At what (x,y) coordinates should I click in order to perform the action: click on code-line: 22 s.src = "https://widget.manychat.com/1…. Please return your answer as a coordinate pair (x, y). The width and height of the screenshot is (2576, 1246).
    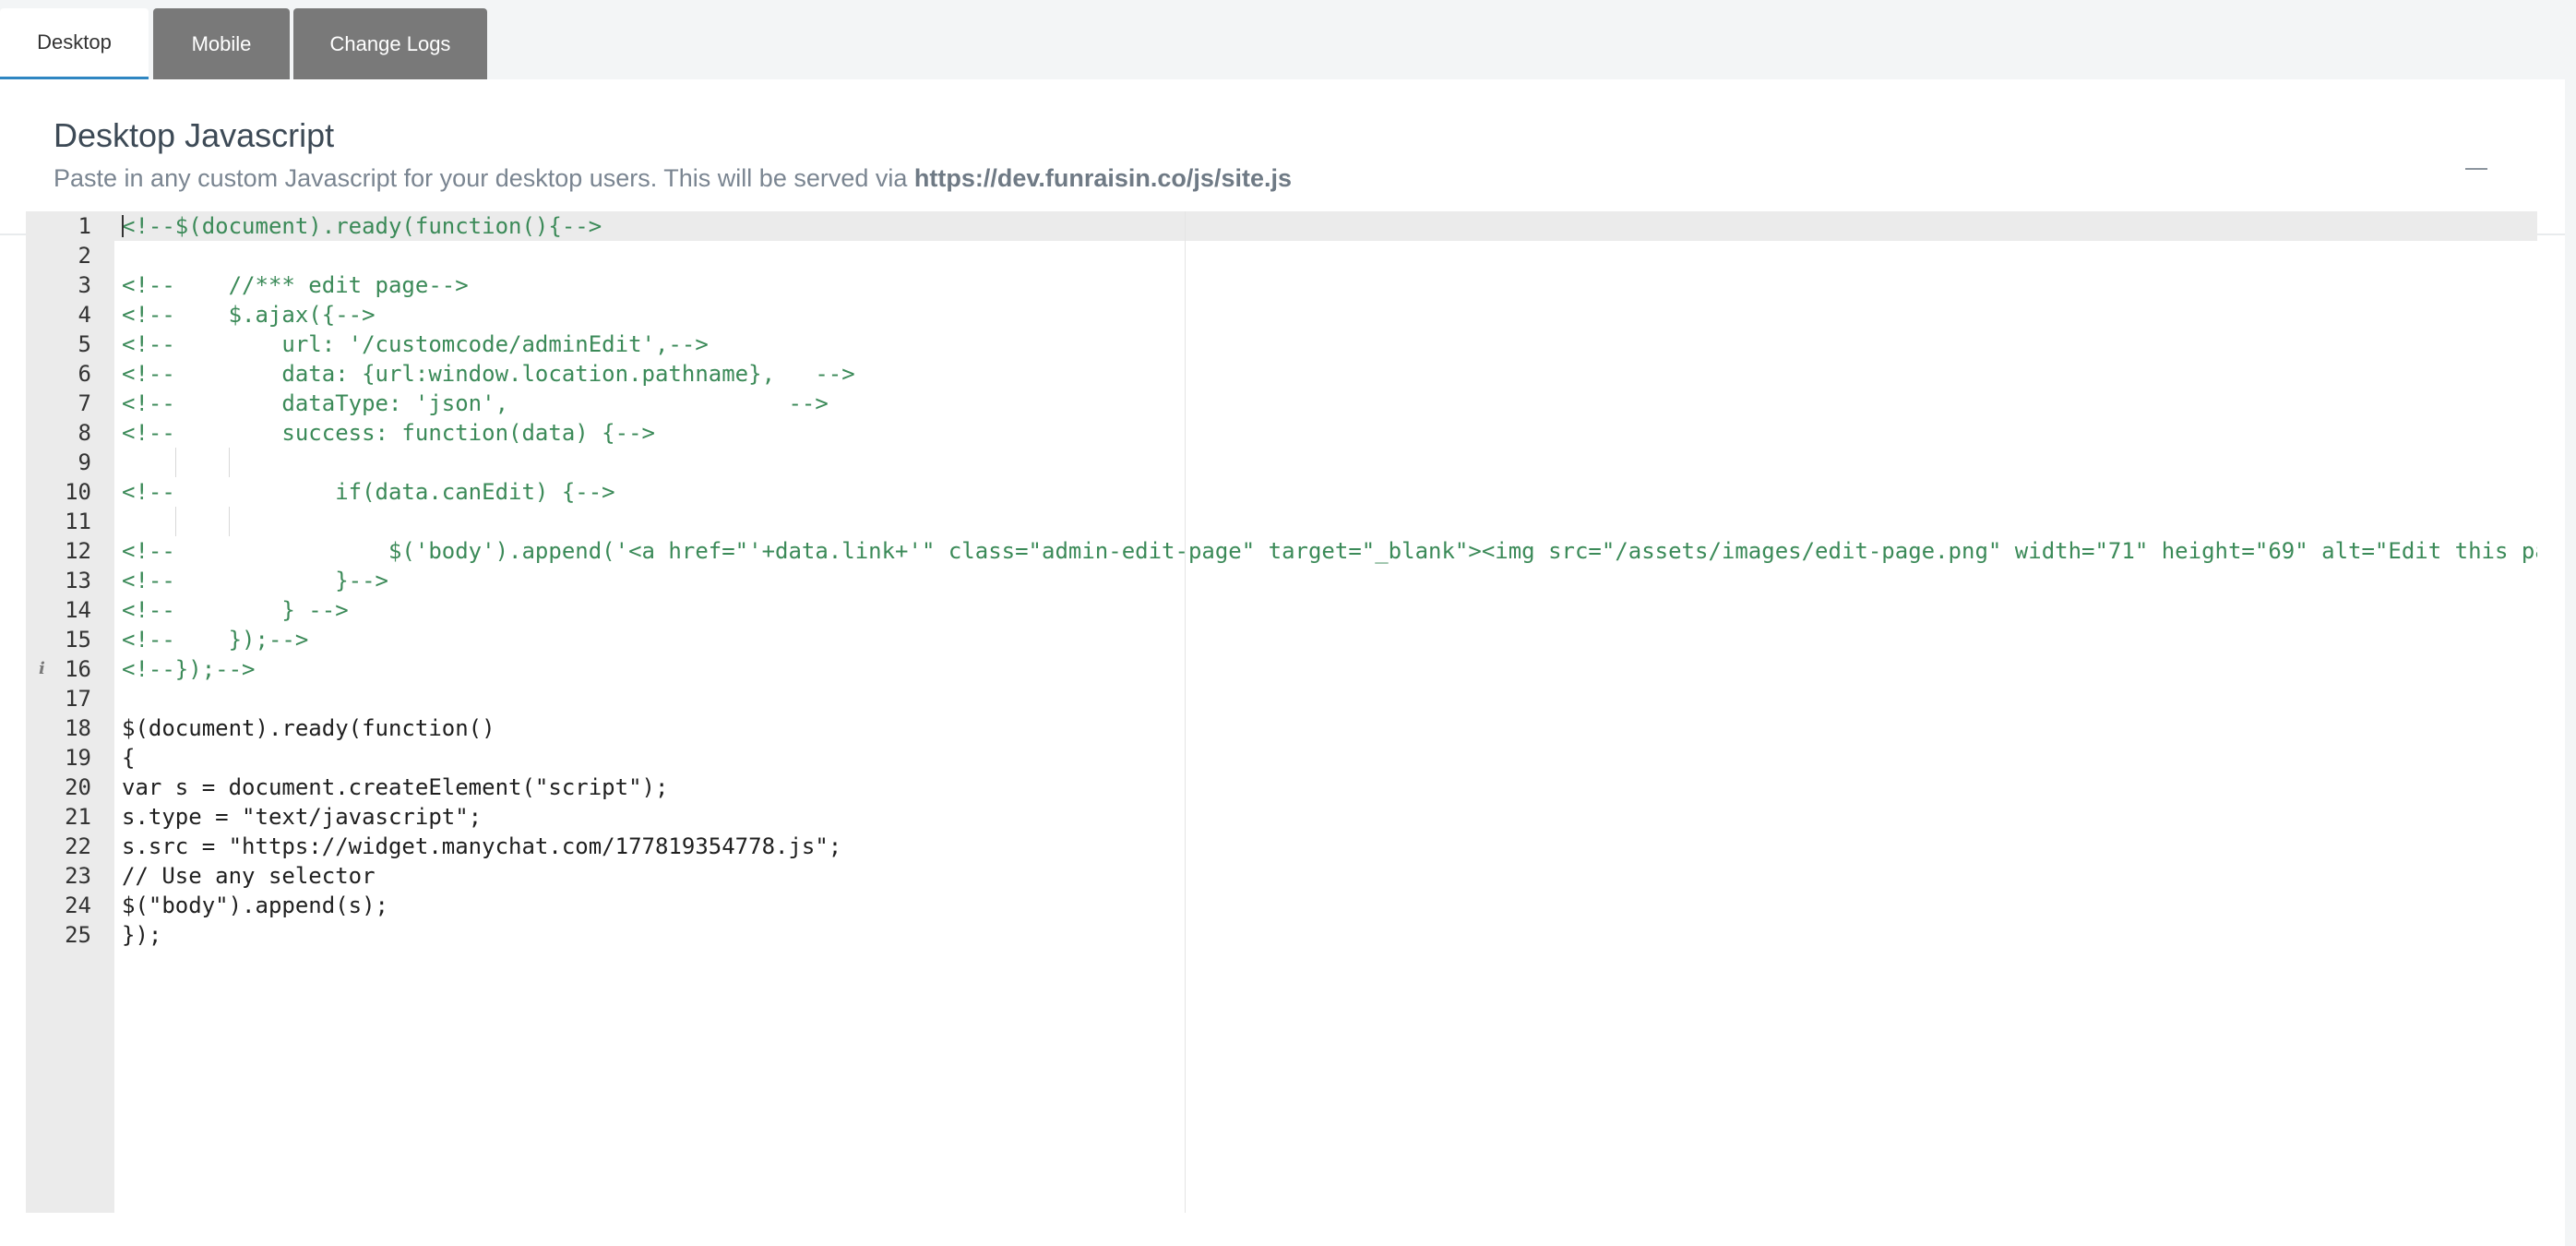
    Looking at the image, I should click on (1281, 847).